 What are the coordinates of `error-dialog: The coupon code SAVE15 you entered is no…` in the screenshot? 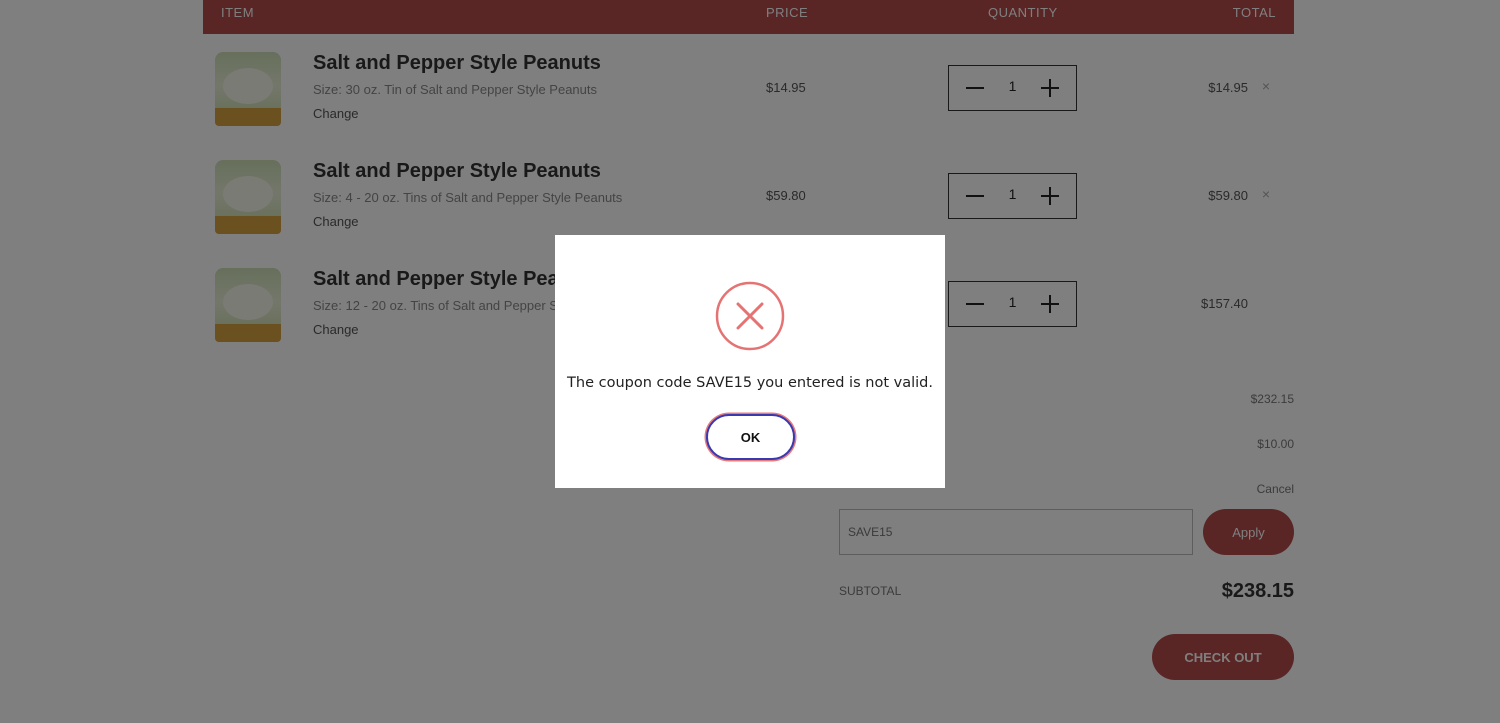 It's located at (750, 361).